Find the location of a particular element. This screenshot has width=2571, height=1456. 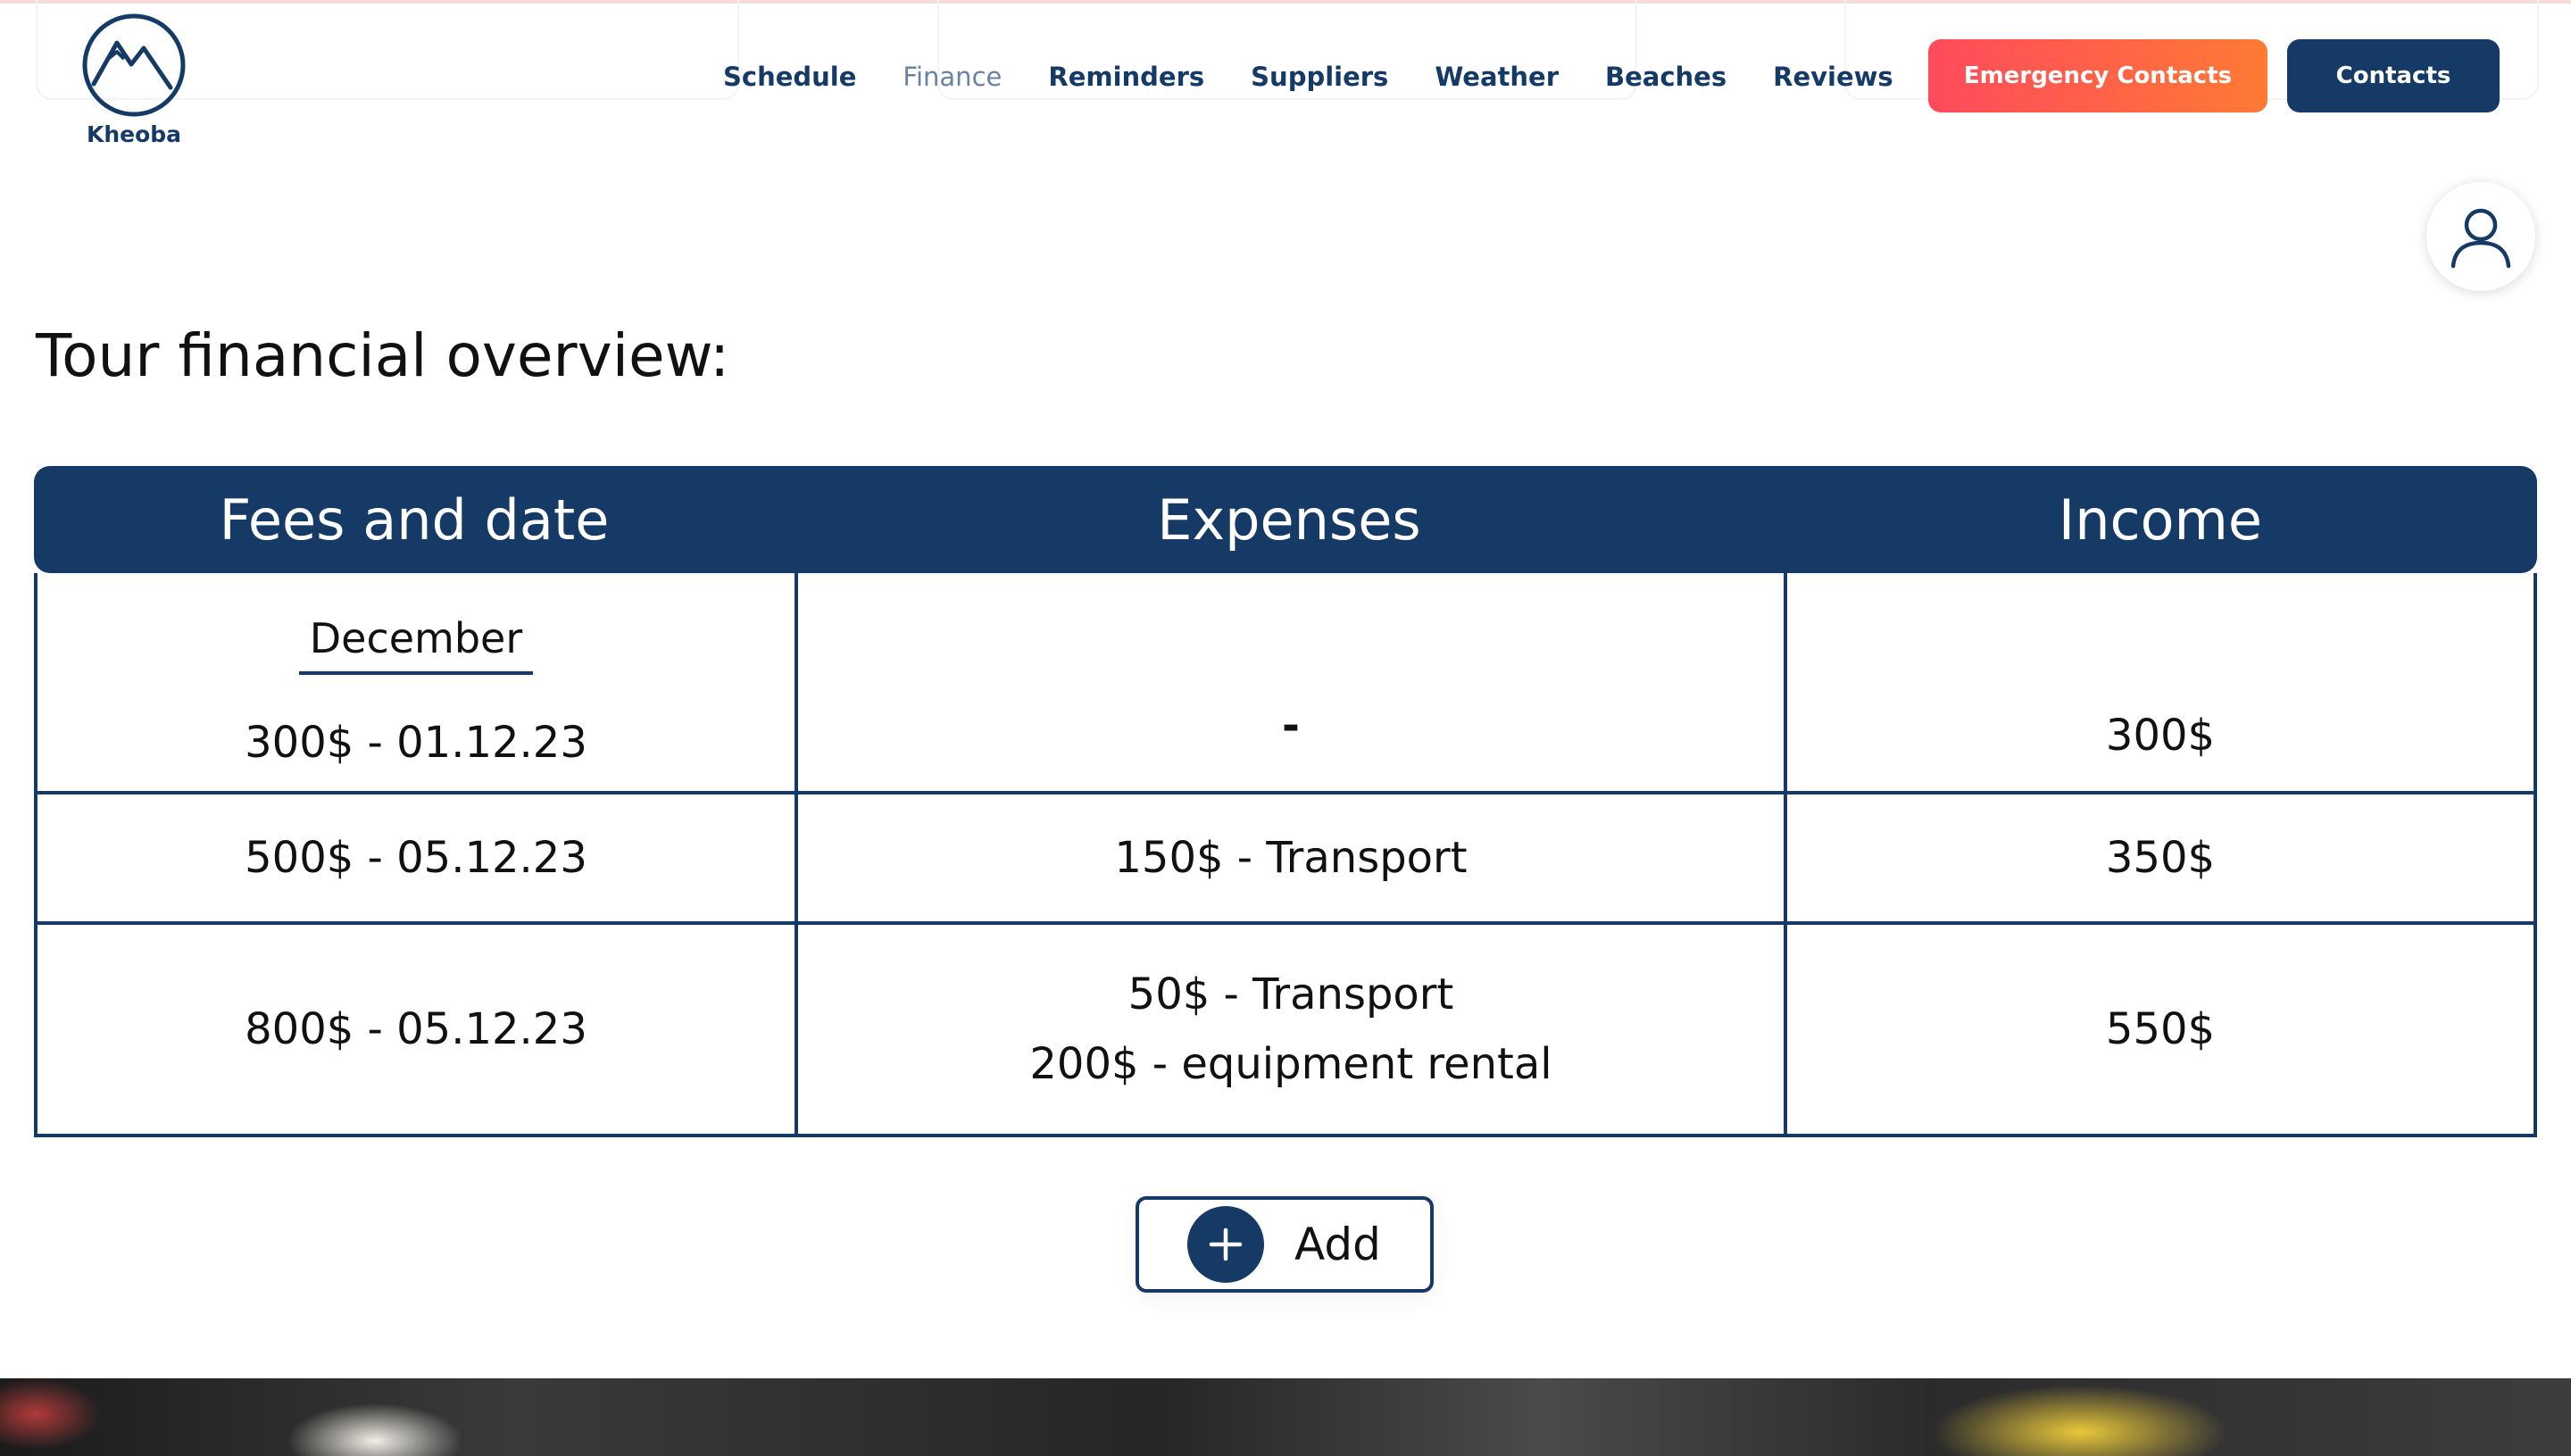

brand-name: Kheoba is located at coordinates (134, 134).